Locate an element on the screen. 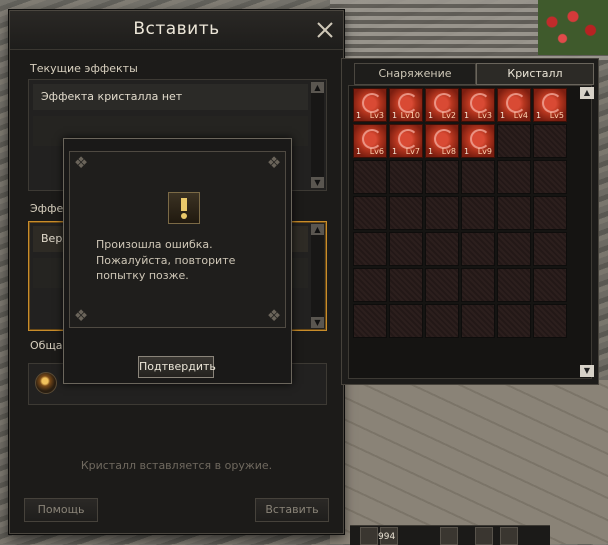  crystal-level: Lv2 is located at coordinates (448, 115).